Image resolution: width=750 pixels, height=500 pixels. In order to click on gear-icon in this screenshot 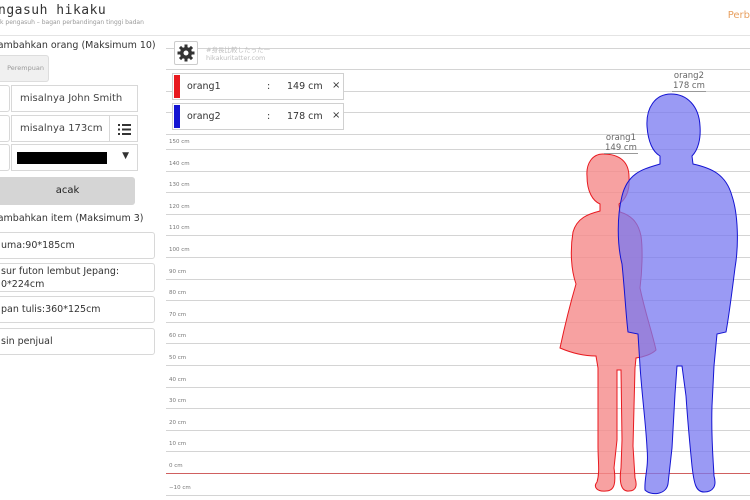, I will do `click(186, 53)`.